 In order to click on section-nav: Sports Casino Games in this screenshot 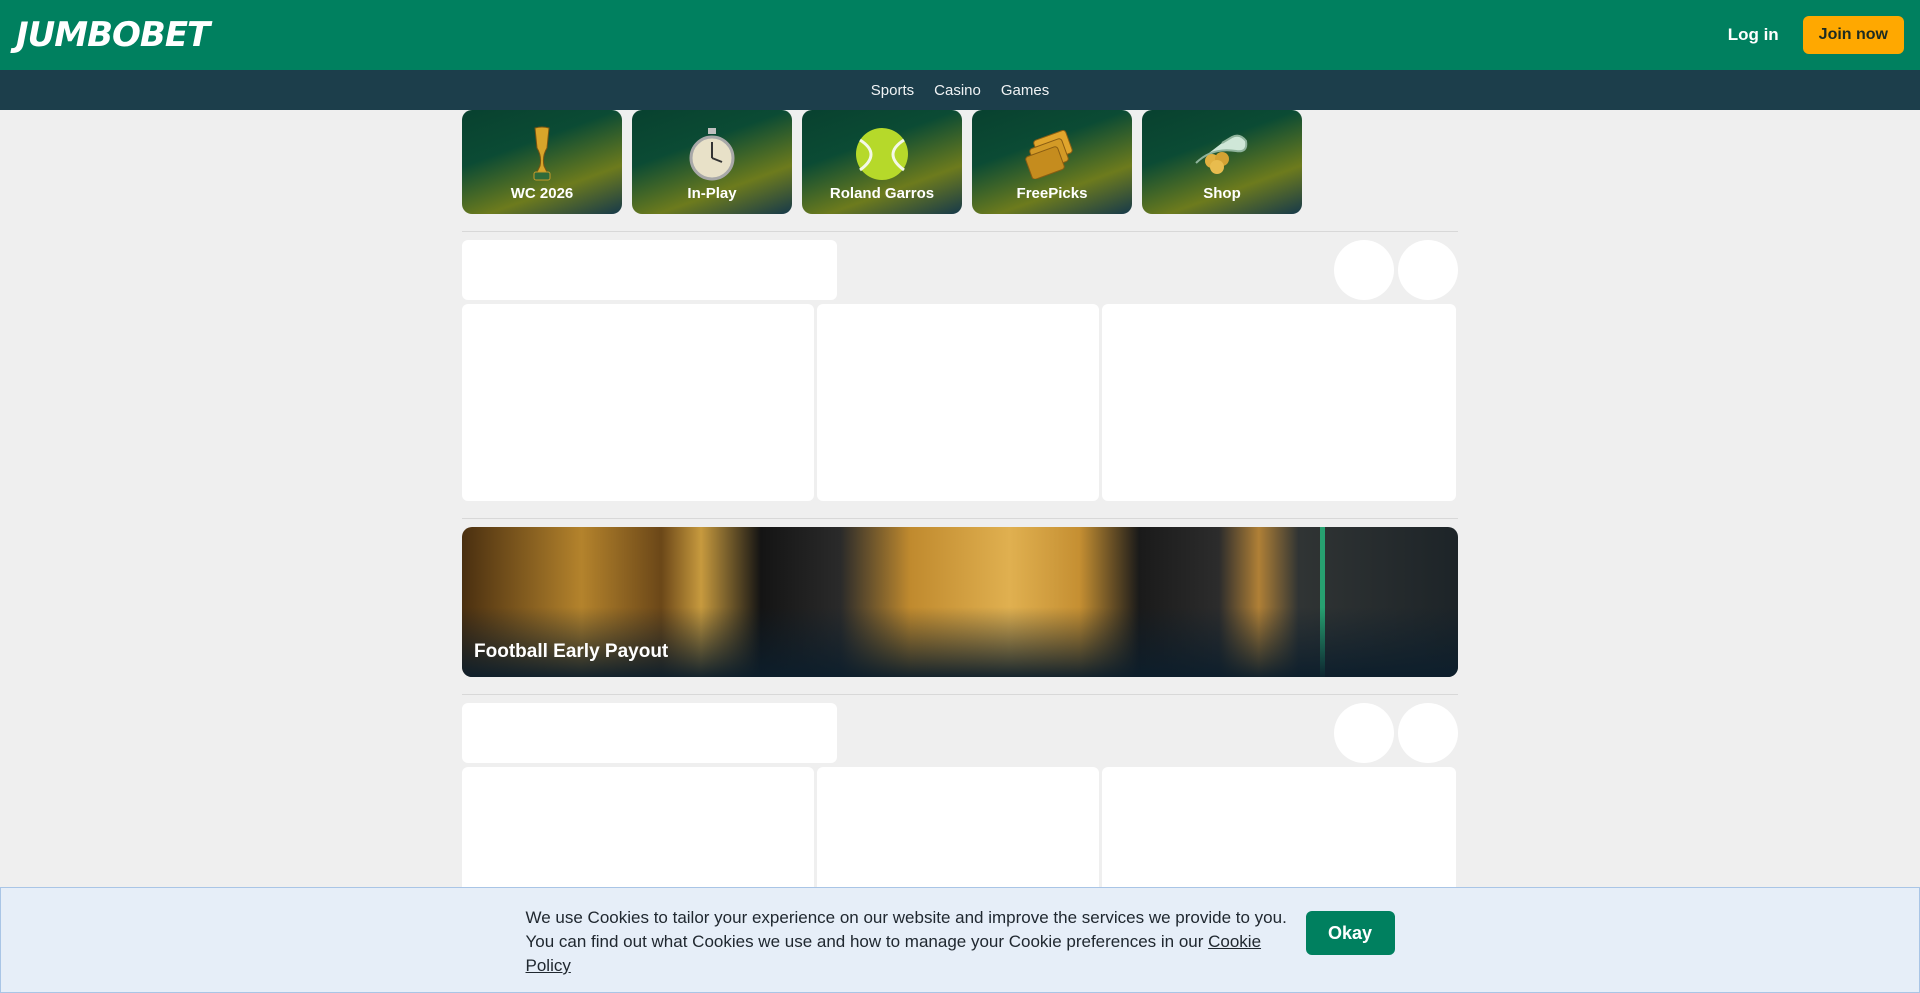, I will do `click(960, 90)`.